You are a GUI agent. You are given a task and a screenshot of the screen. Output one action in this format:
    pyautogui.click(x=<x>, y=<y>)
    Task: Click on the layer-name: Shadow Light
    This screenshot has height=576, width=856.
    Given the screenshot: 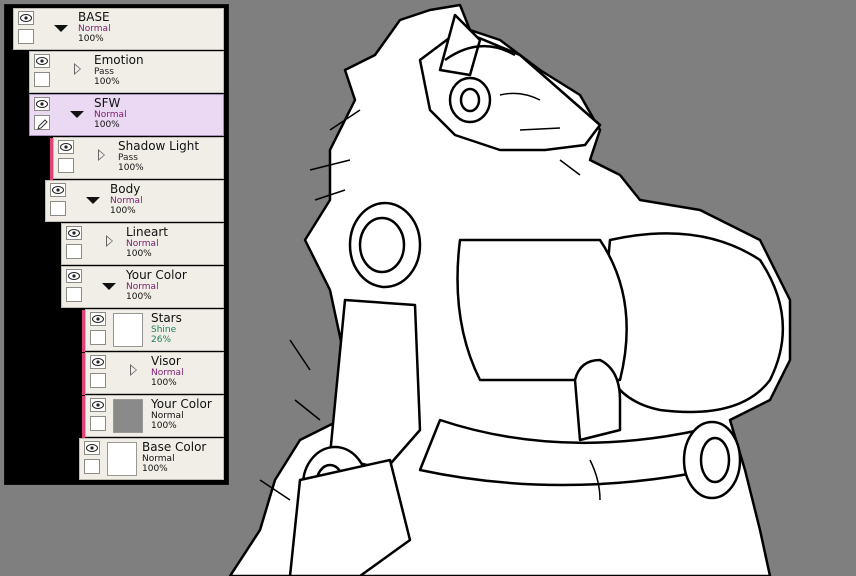 What is the action you would take?
    pyautogui.click(x=159, y=146)
    